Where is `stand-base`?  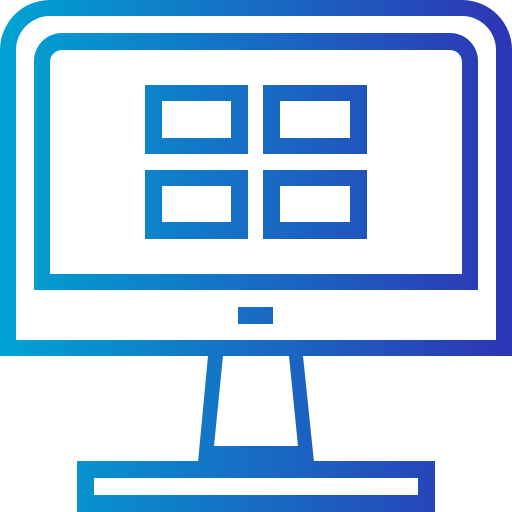
stand-base is located at coordinates (256, 486).